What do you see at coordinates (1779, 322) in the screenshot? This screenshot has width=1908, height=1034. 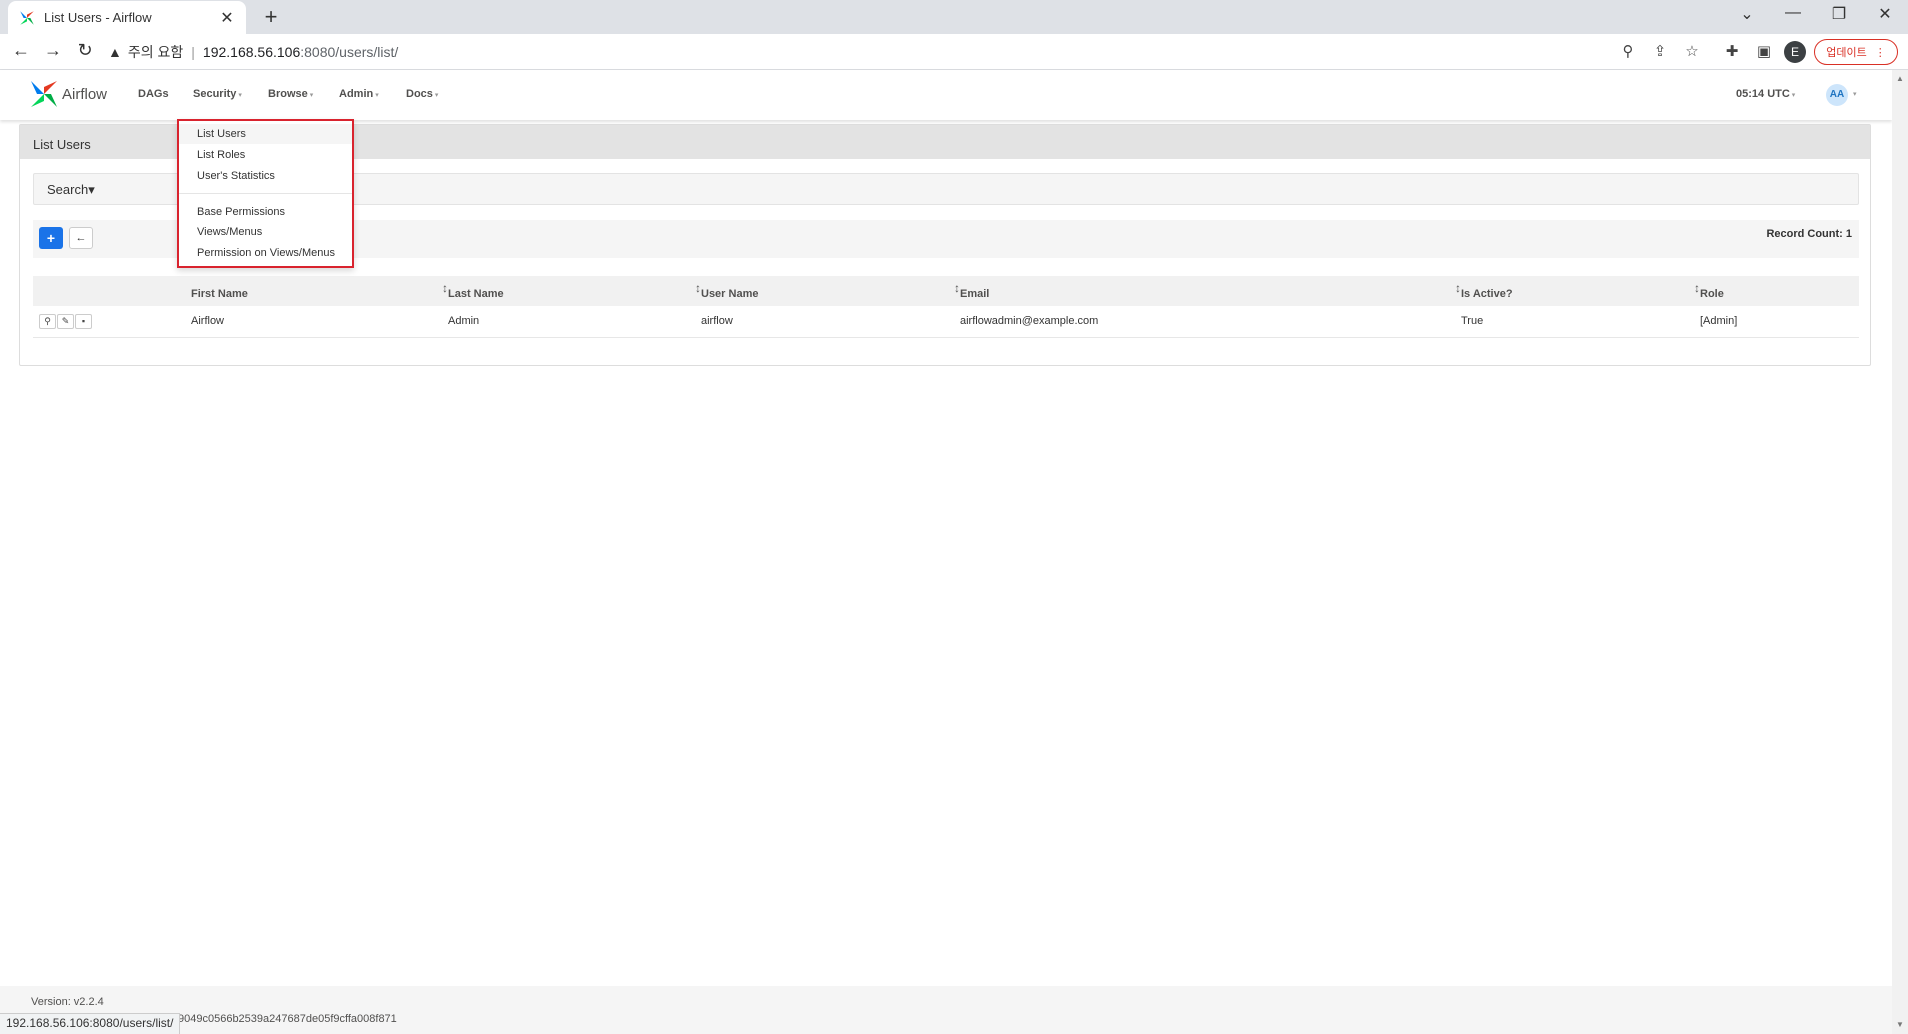 I see `cell-role: [Admin]` at bounding box center [1779, 322].